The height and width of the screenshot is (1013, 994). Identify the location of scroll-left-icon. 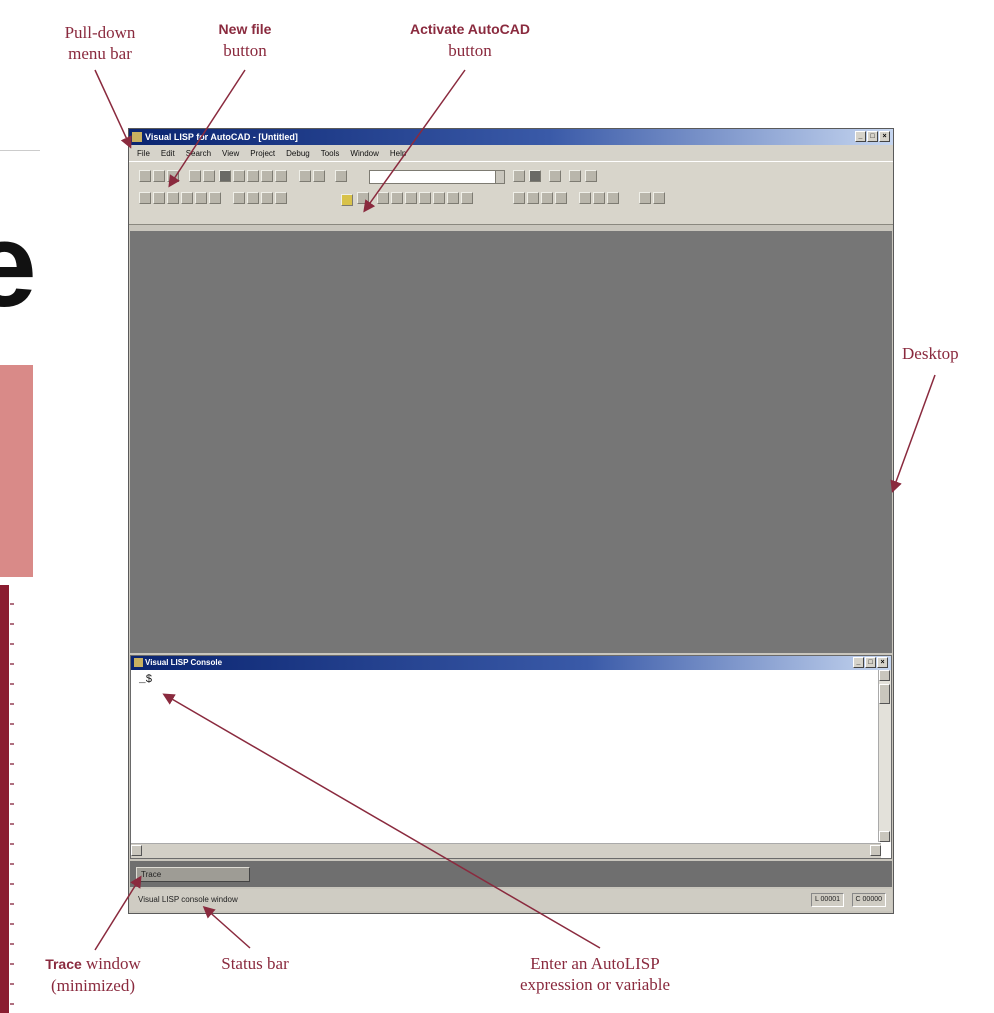
(136, 850).